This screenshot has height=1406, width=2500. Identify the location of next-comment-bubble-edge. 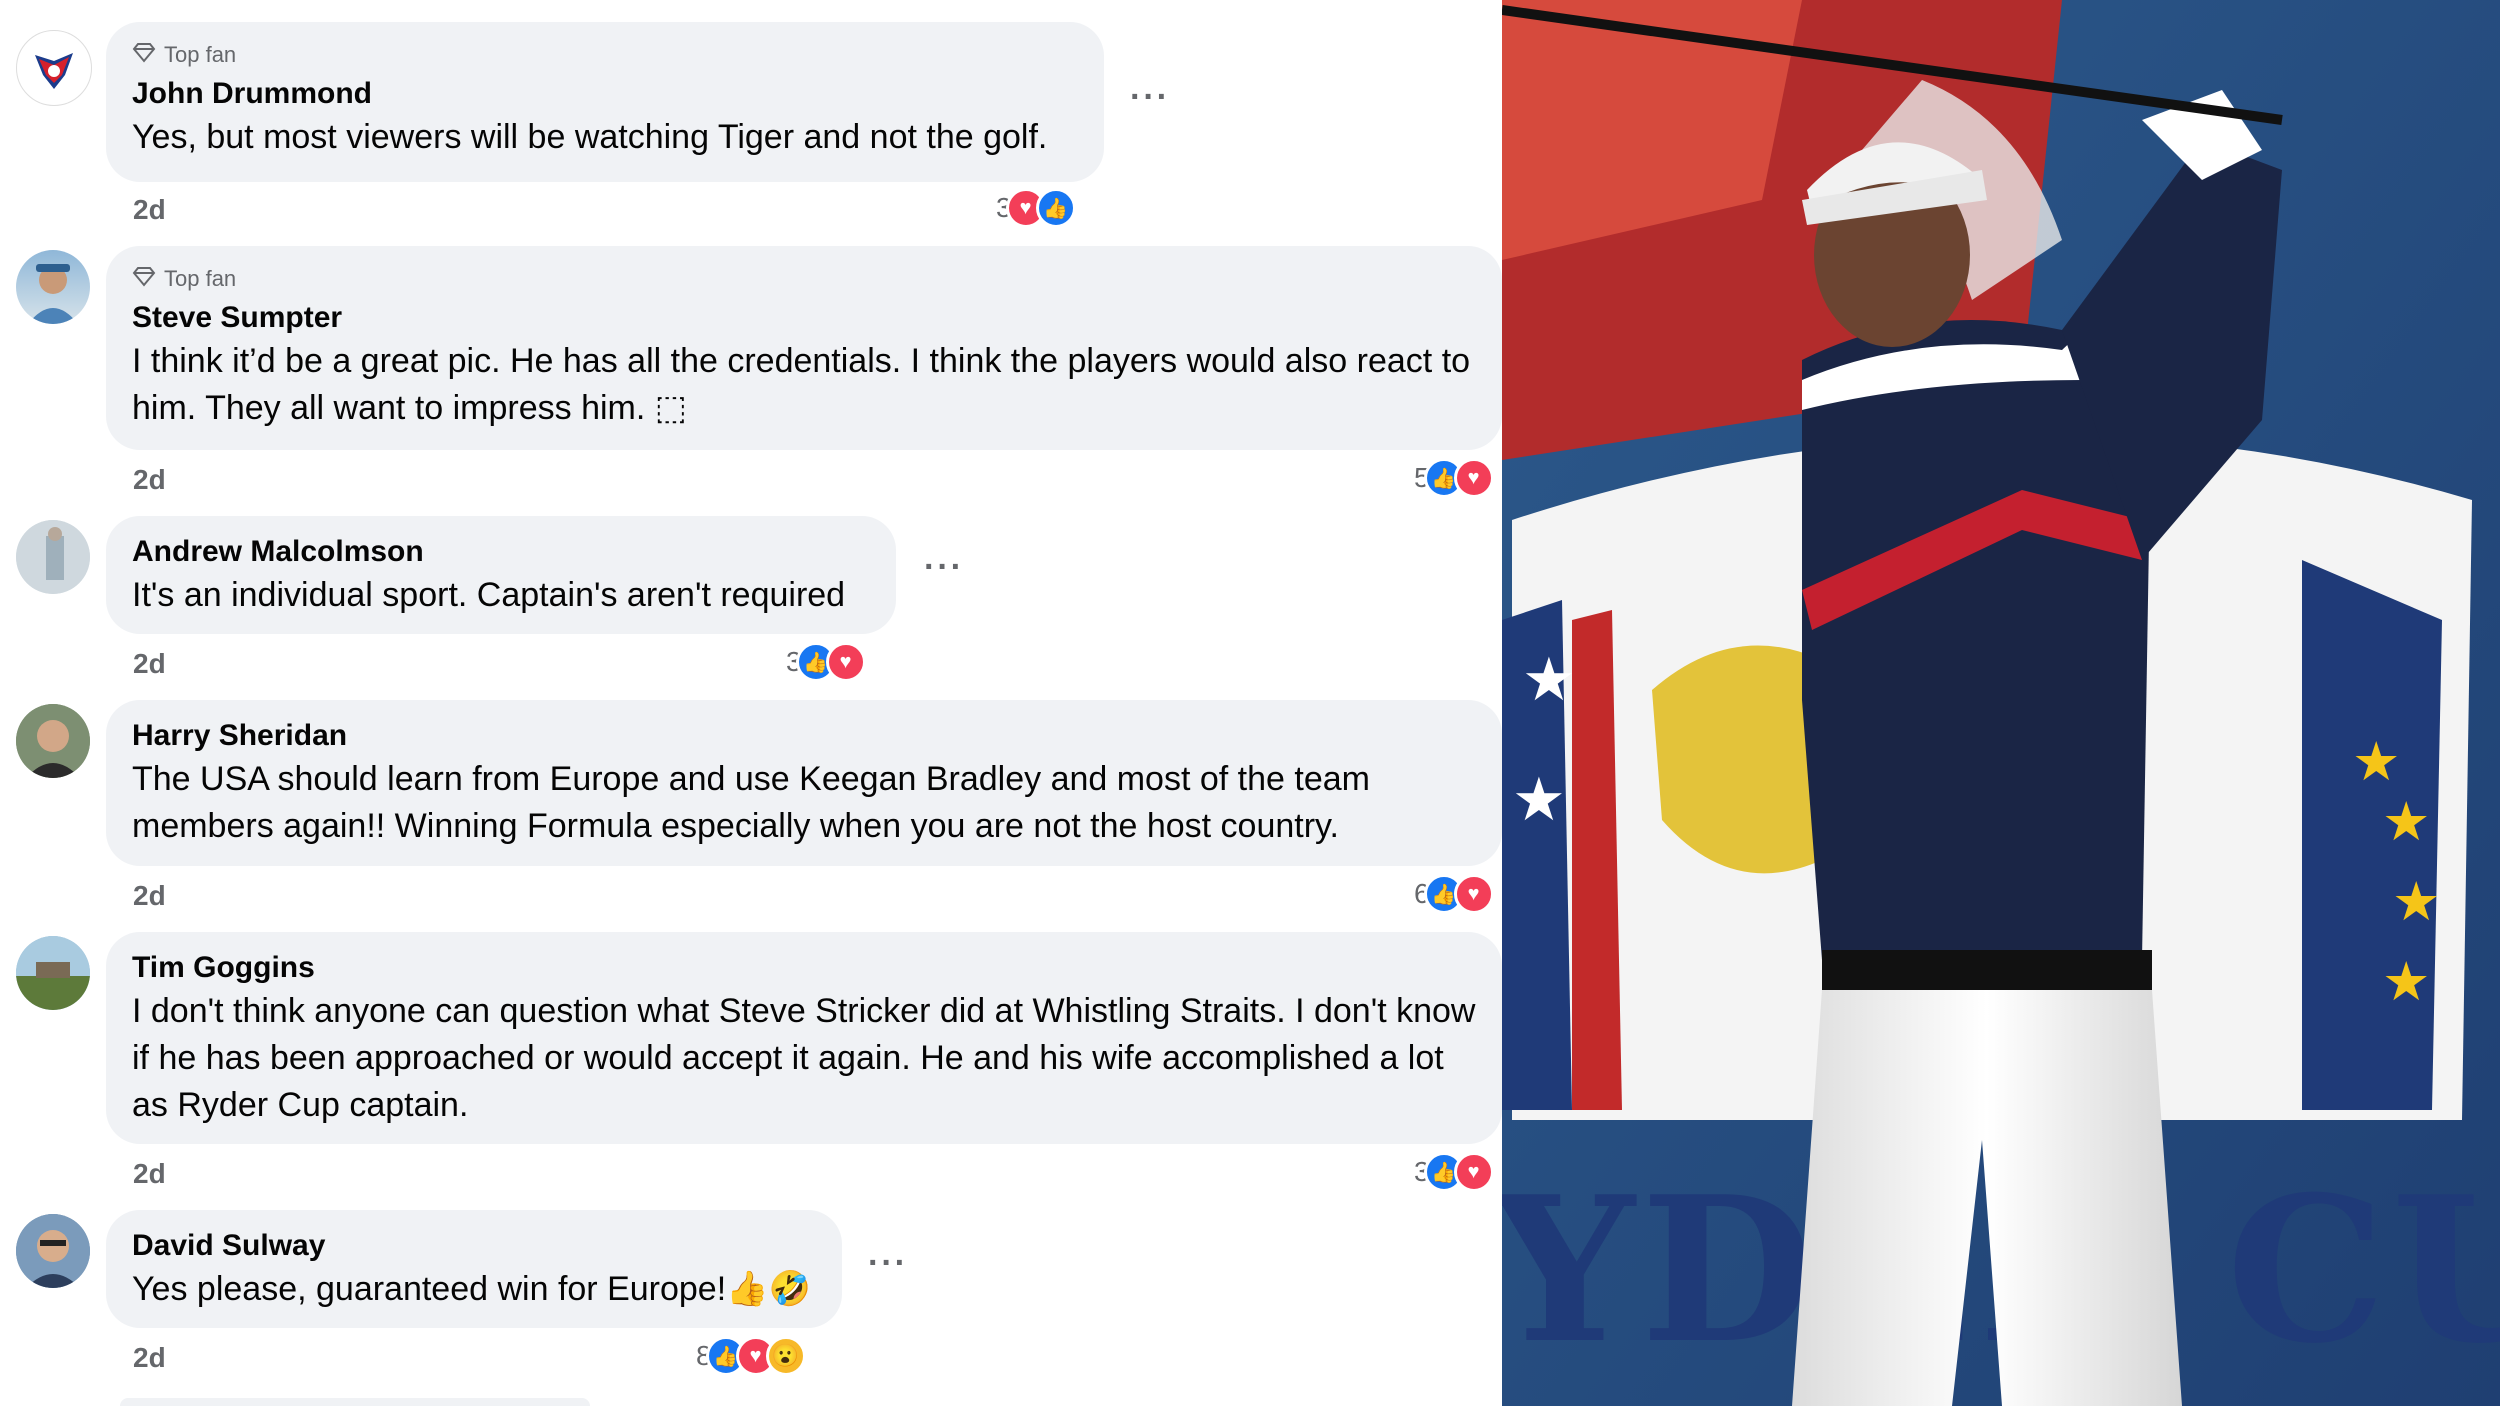
(355, 1402).